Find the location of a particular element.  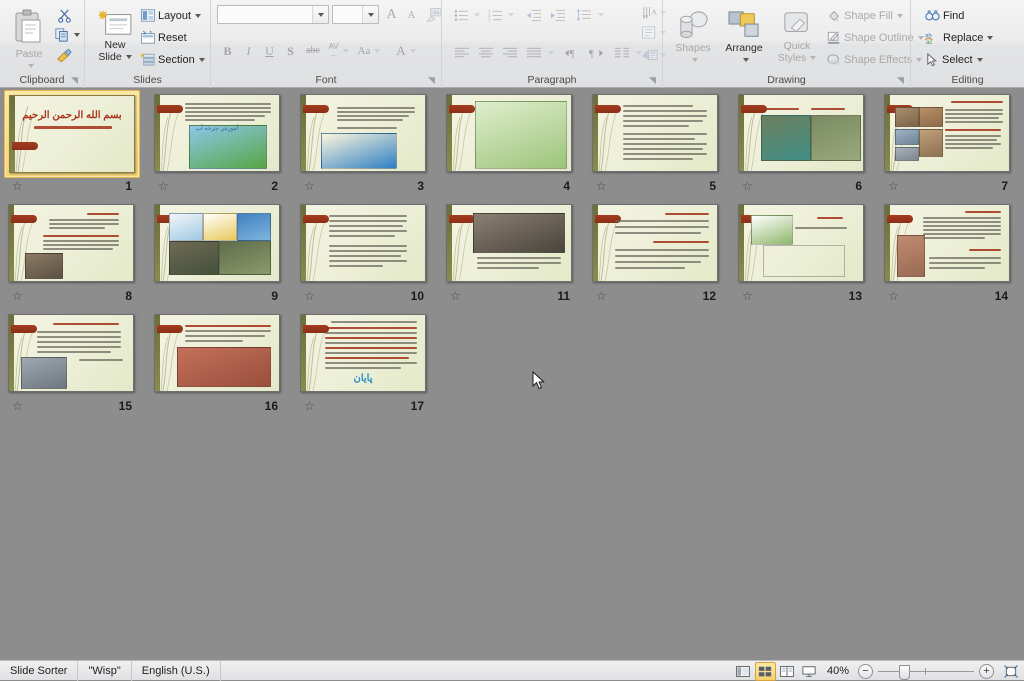

normal-view-button is located at coordinates (743, 671).